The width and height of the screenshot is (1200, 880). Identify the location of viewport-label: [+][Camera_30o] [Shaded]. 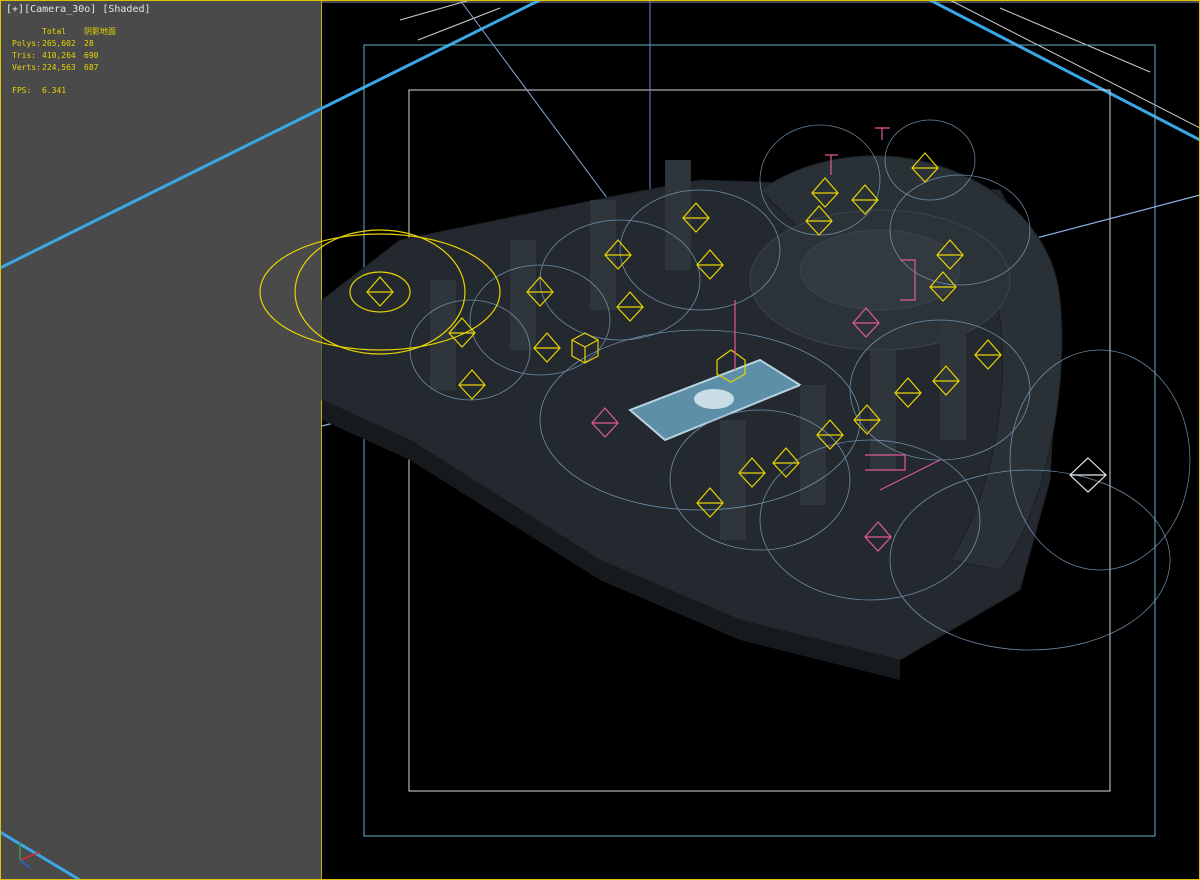
(78, 9).